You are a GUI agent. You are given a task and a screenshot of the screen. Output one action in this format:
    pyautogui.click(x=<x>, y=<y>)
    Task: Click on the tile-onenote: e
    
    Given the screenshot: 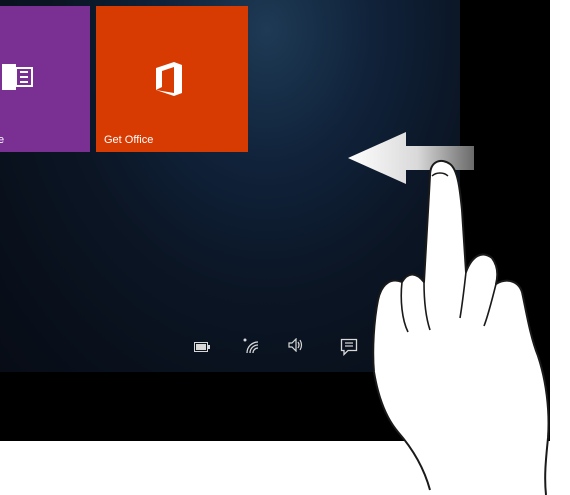 What is the action you would take?
    pyautogui.click(x=45, y=79)
    